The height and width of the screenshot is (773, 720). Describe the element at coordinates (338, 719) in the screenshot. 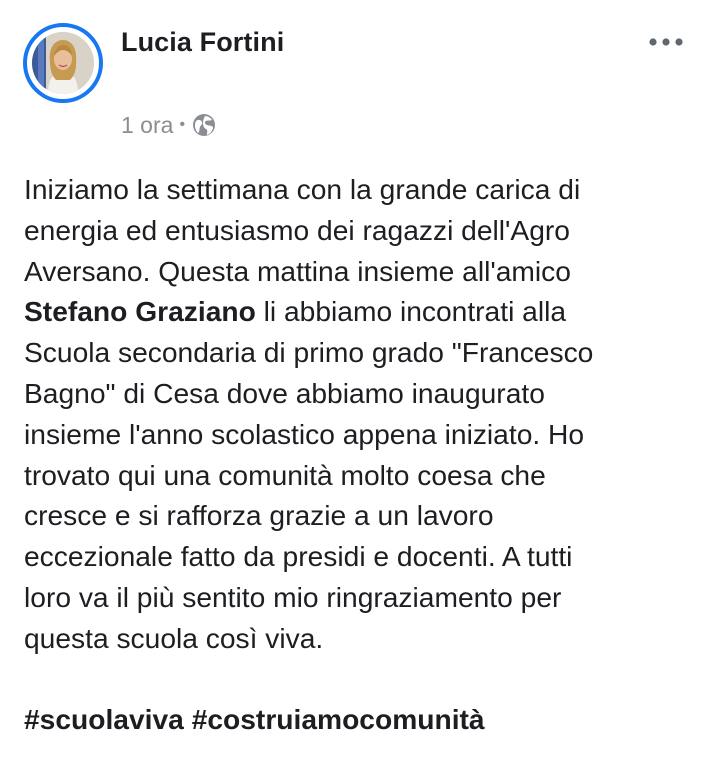

I see `hashtag-link: #costruiamocomunità` at that location.